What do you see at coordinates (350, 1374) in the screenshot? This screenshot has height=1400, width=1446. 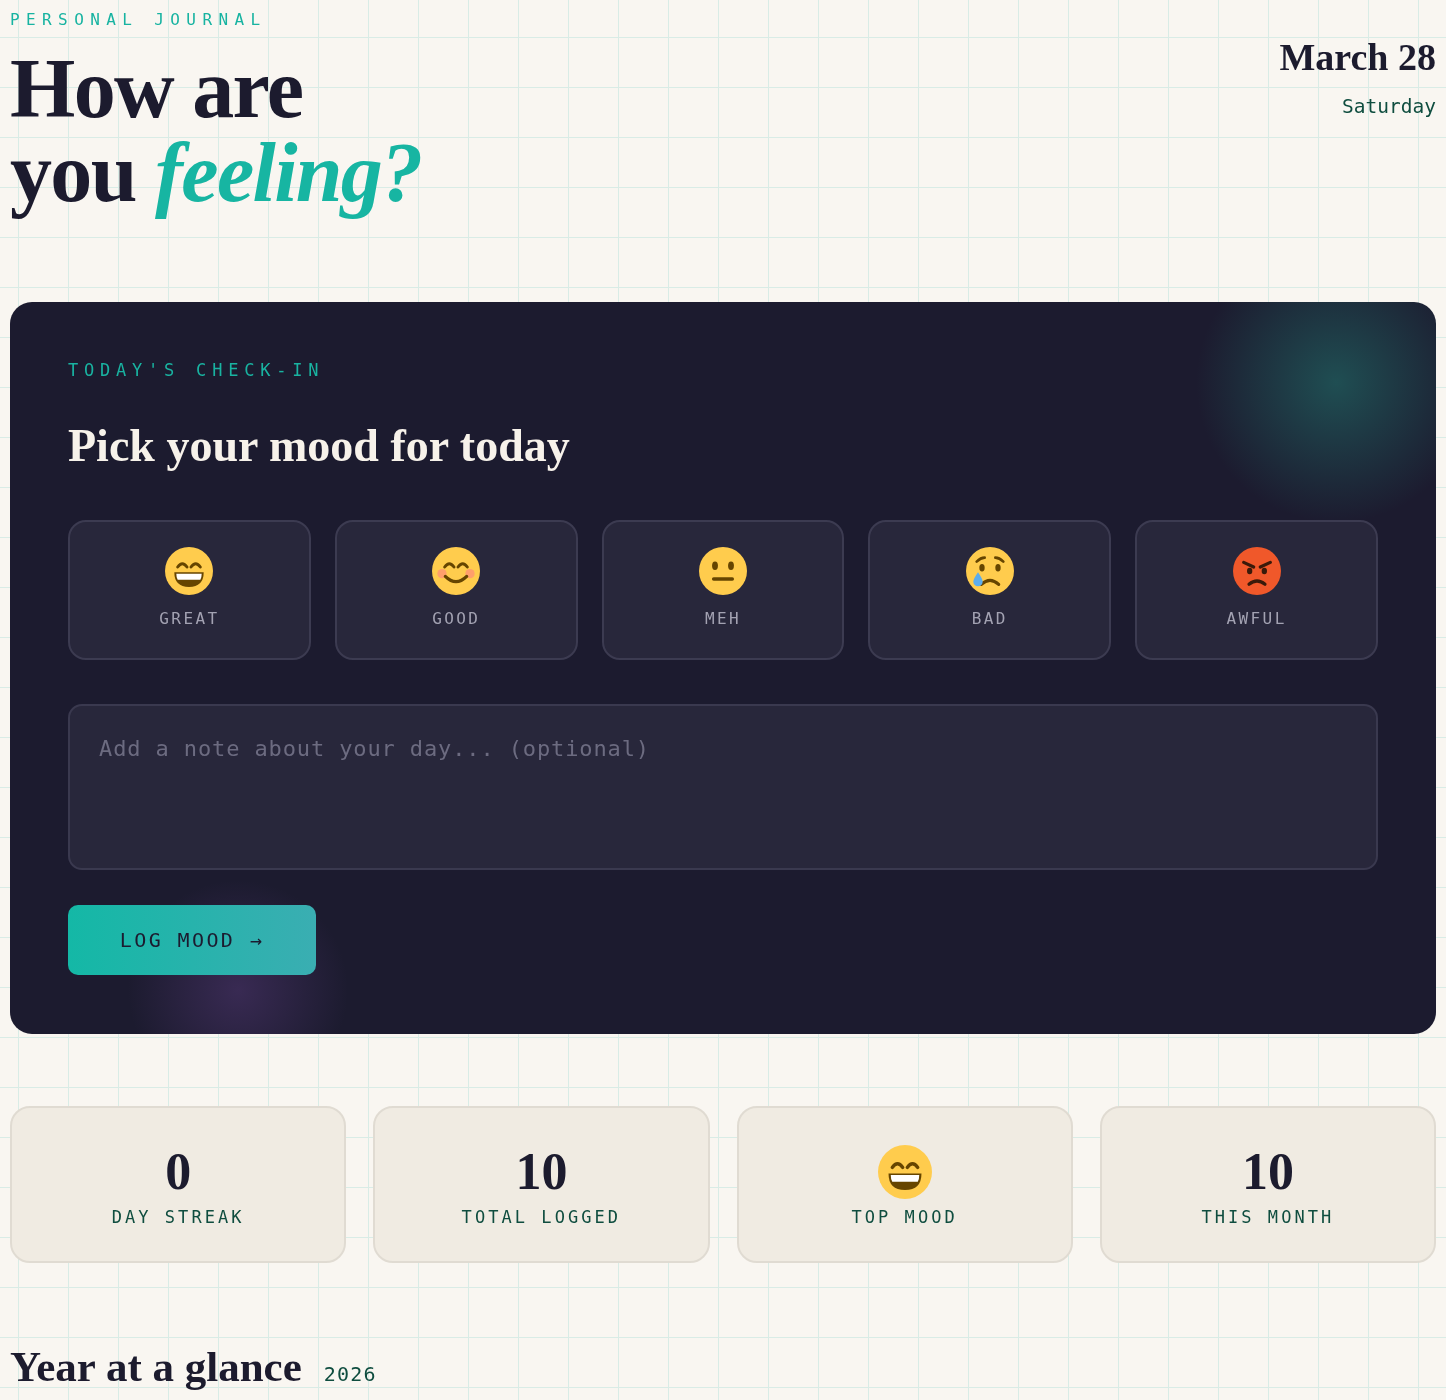 I see `year-label: 2026` at bounding box center [350, 1374].